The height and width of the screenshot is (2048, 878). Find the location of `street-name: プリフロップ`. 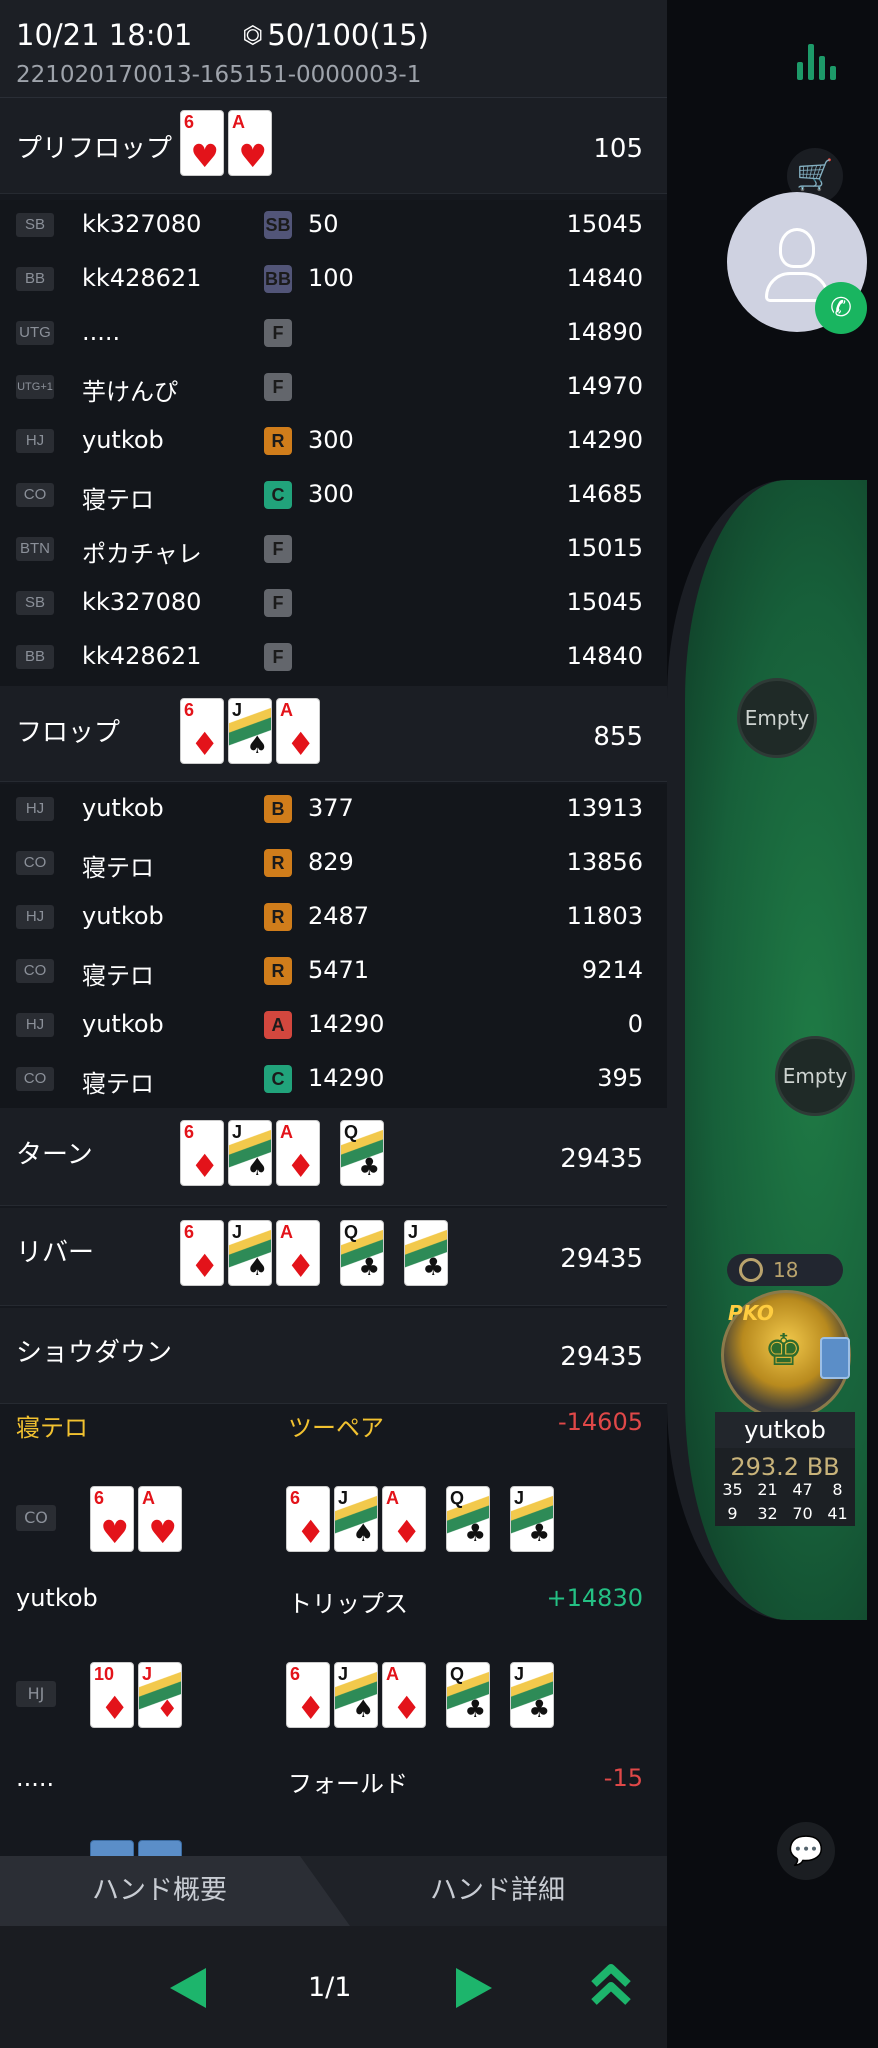

street-name: プリフロップ is located at coordinates (94, 149).